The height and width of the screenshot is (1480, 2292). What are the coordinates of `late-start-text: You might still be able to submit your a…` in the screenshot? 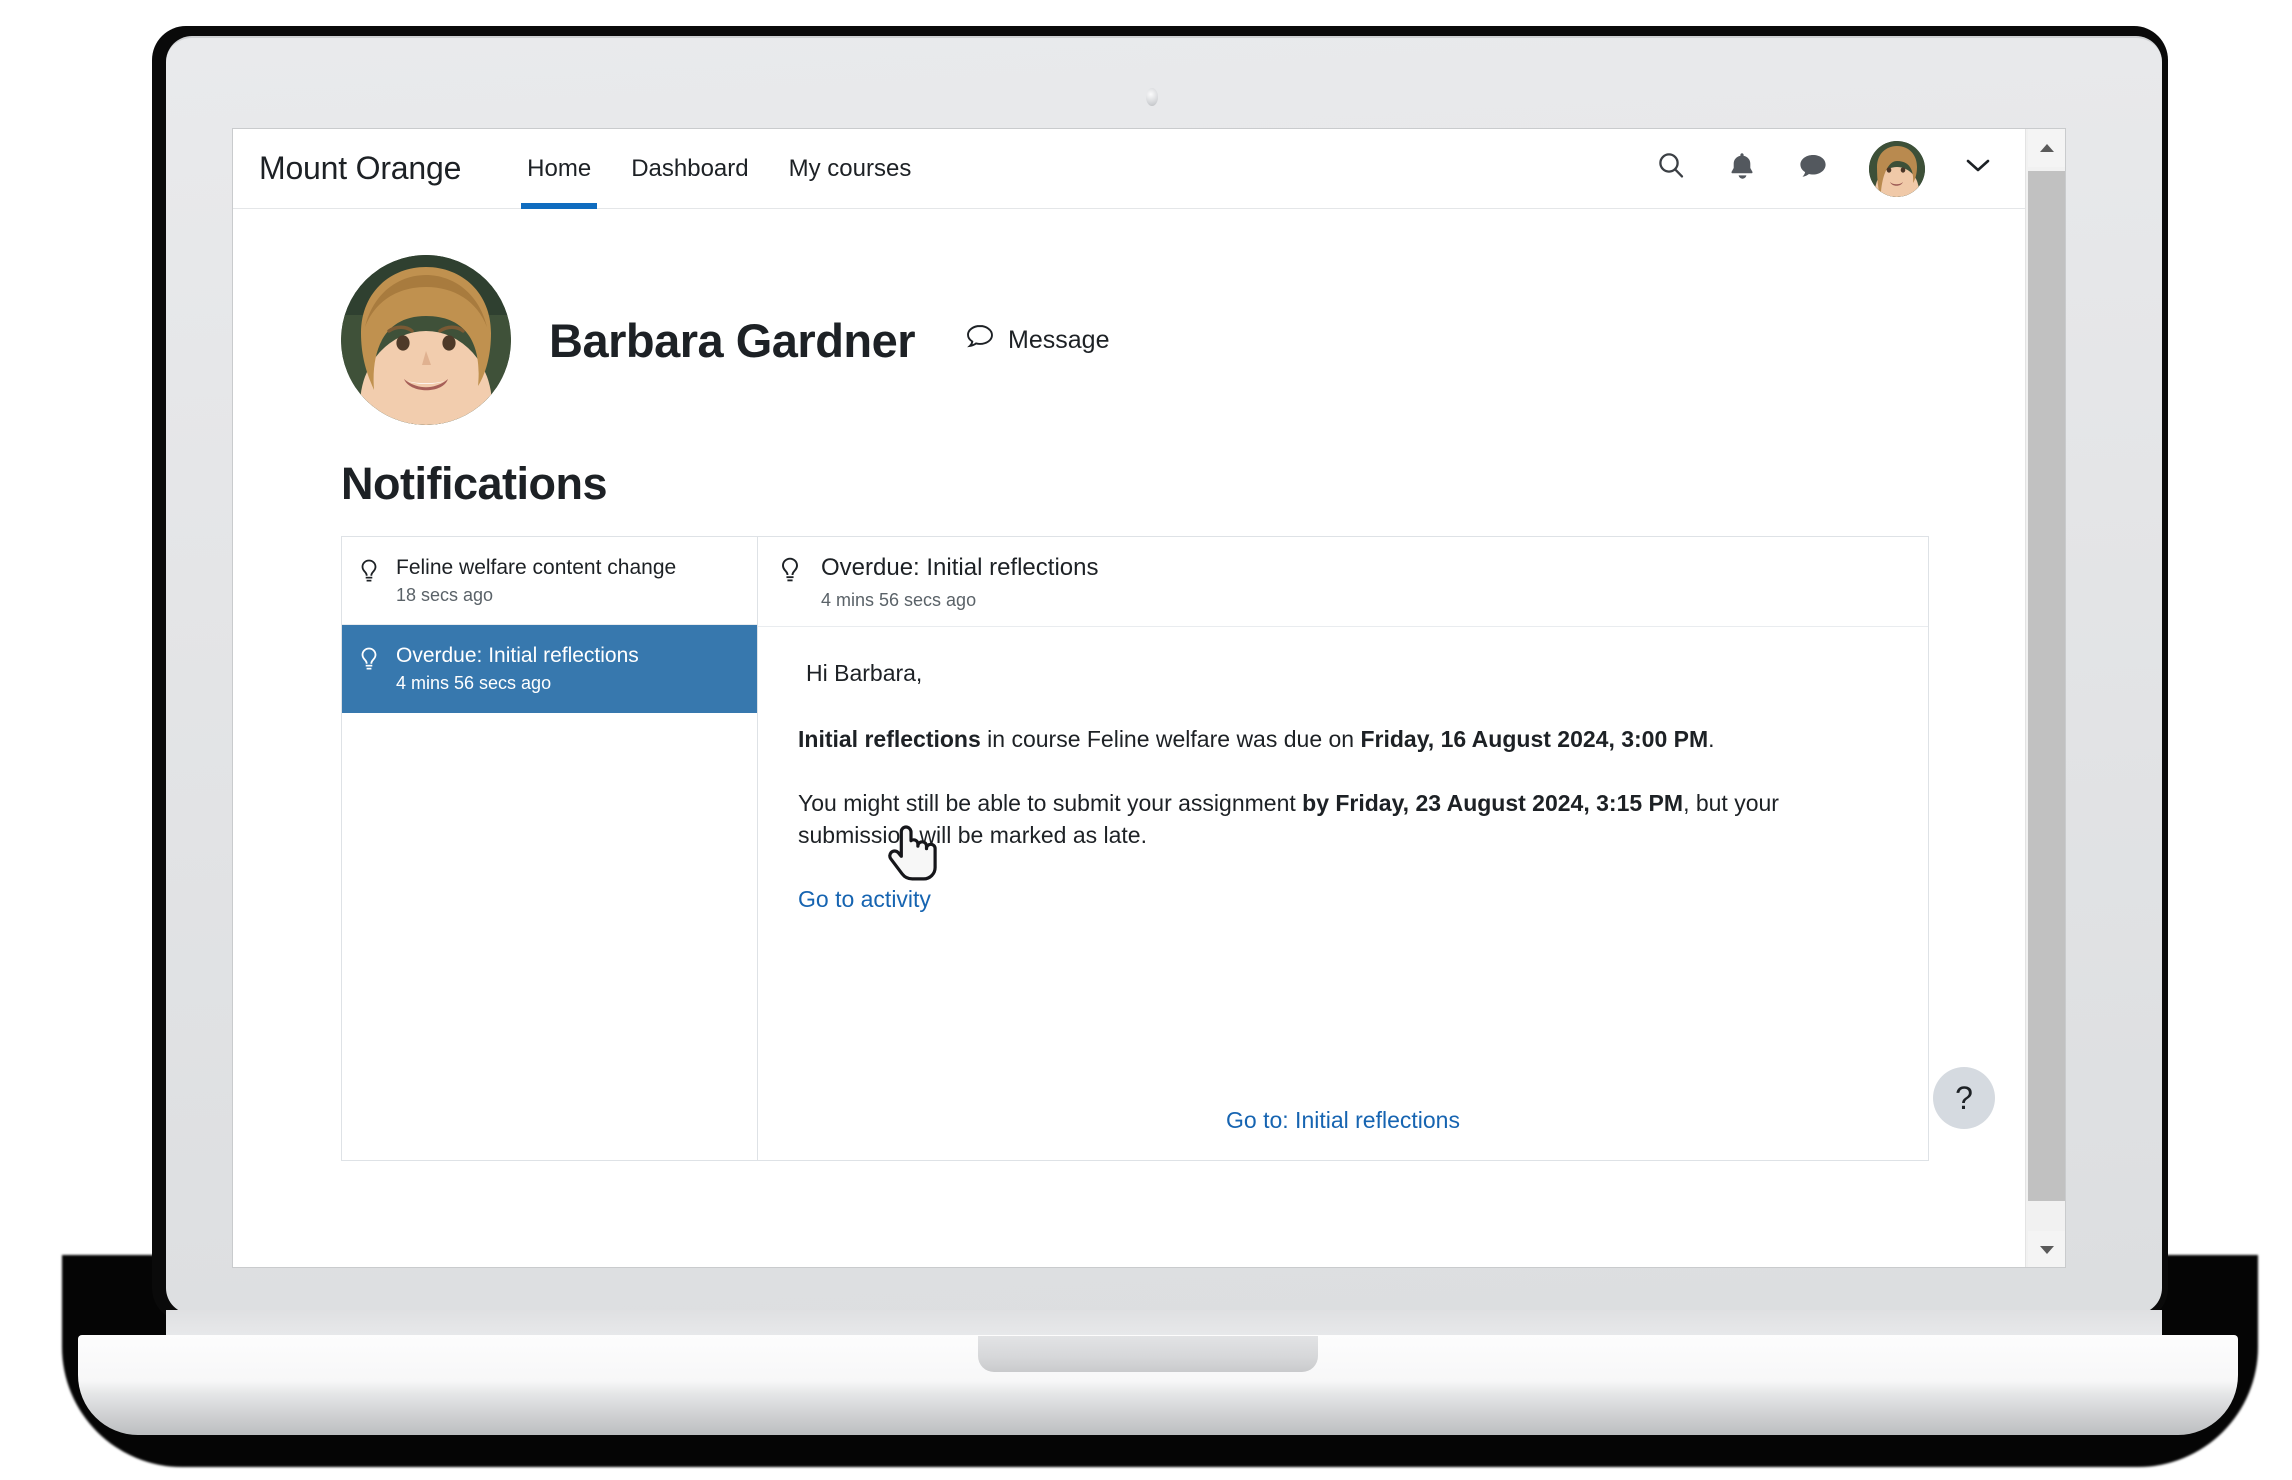 It's located at (1050, 802).